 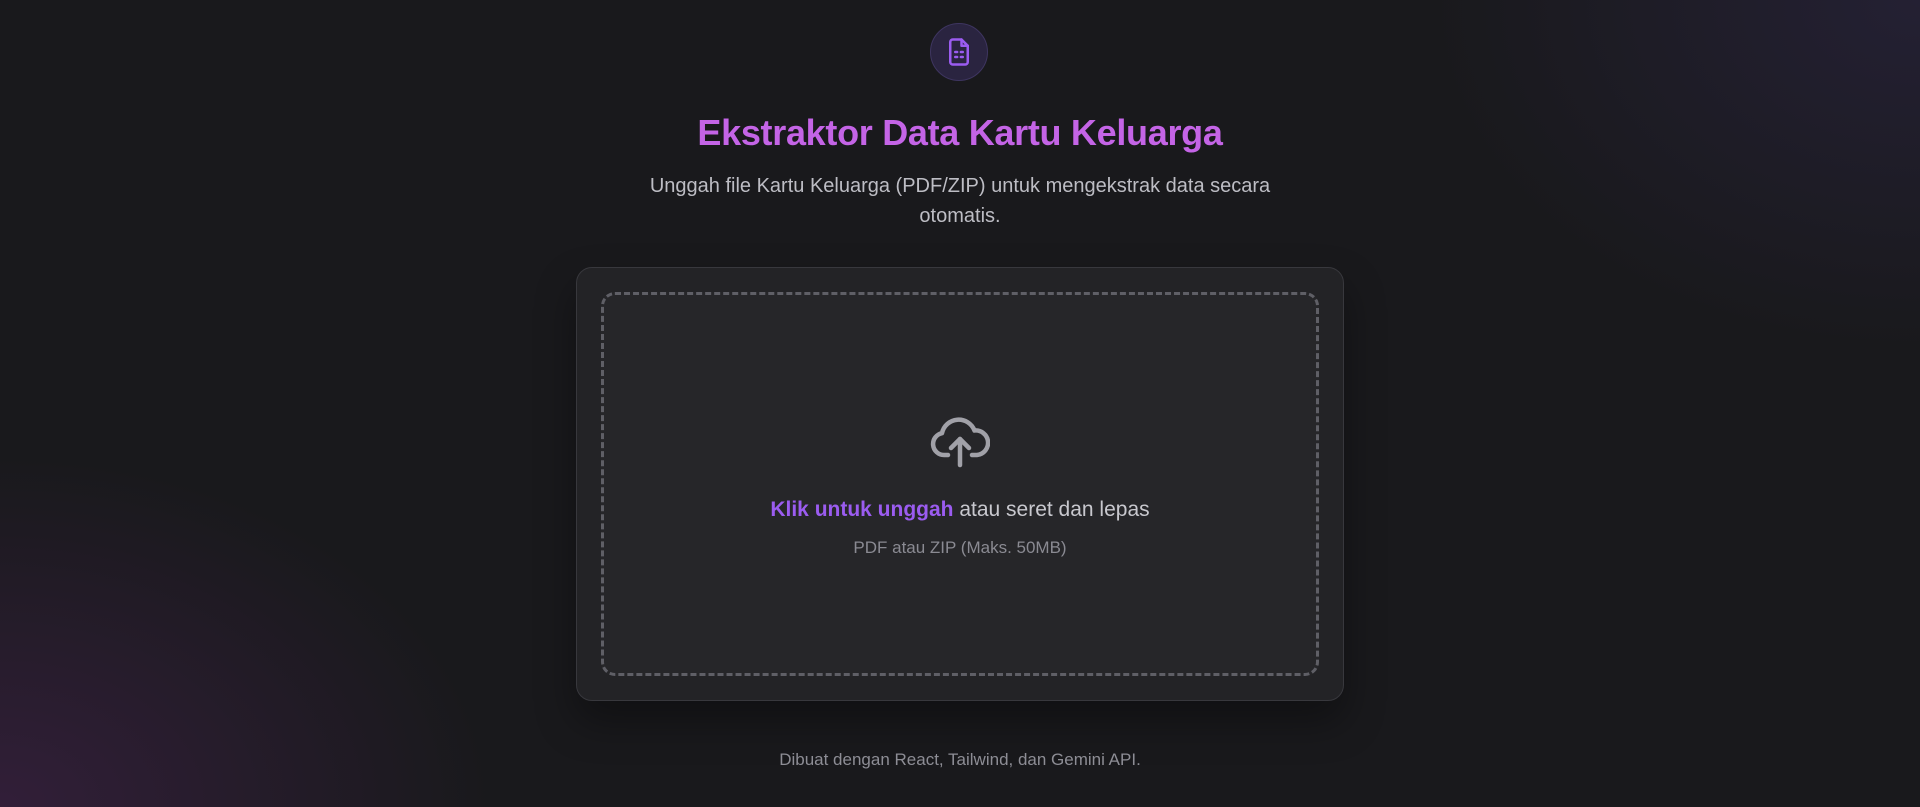 I want to click on upload-instruction-rest: atau seret dan lepas, so click(x=1051, y=509).